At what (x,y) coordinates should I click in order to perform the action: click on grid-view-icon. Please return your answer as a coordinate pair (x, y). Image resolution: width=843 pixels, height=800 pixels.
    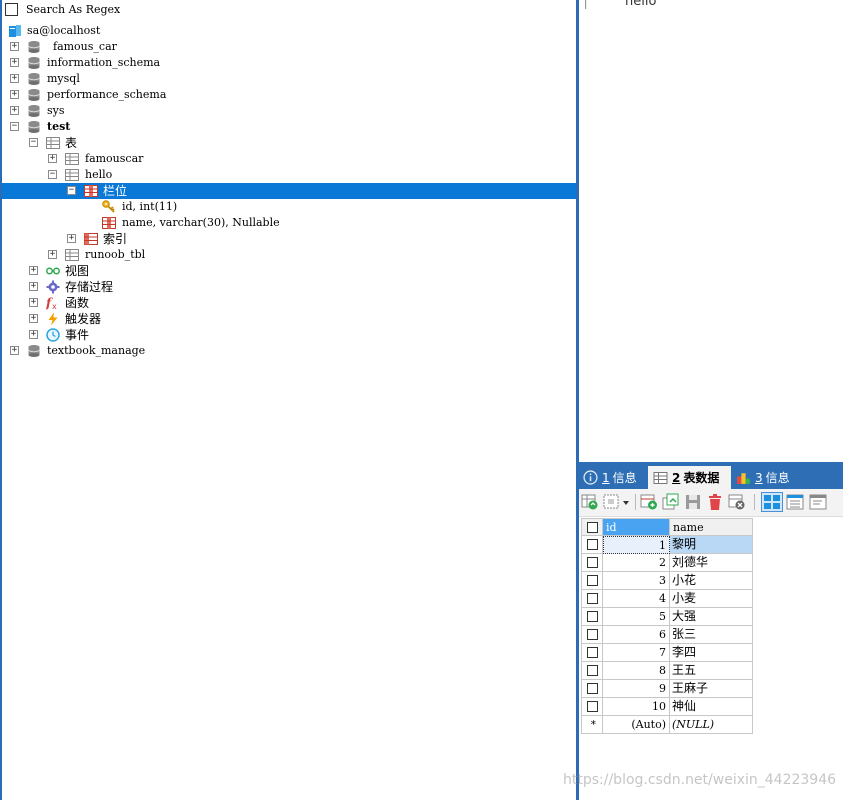
    Looking at the image, I should click on (772, 502).